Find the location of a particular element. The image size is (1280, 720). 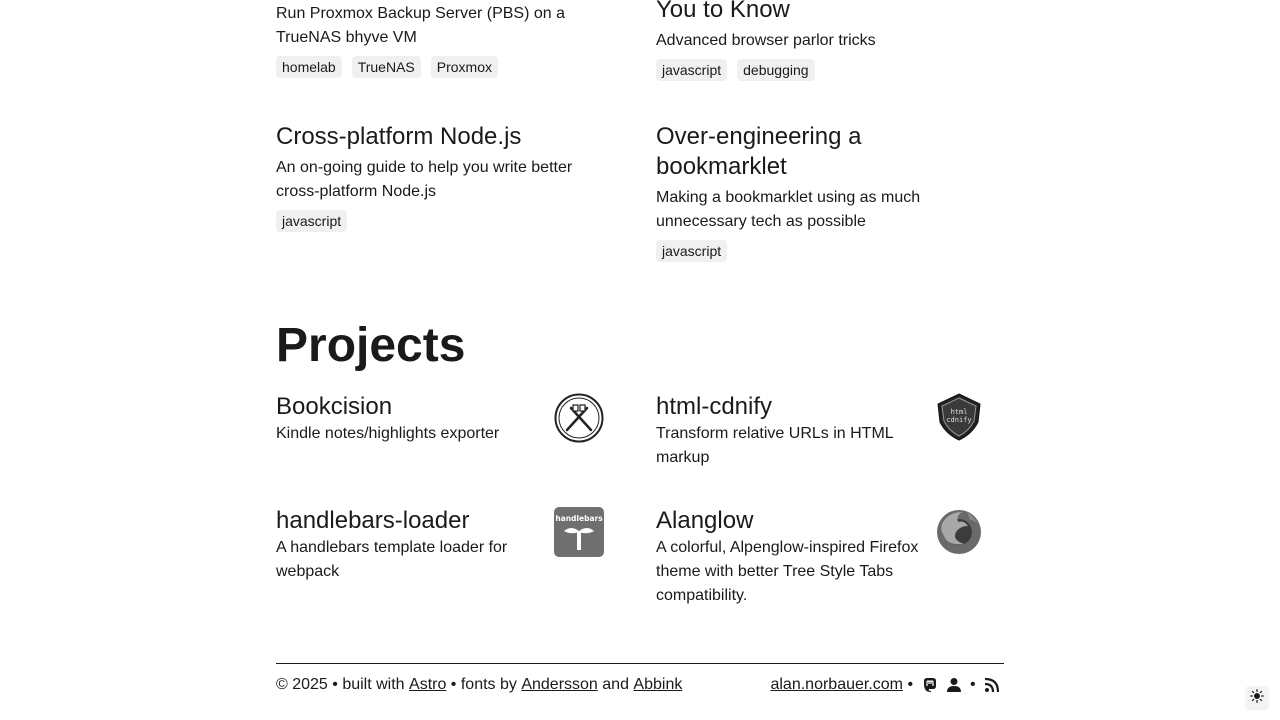

post-title: Over-engineering a bookmarklet is located at coordinates (806, 152).